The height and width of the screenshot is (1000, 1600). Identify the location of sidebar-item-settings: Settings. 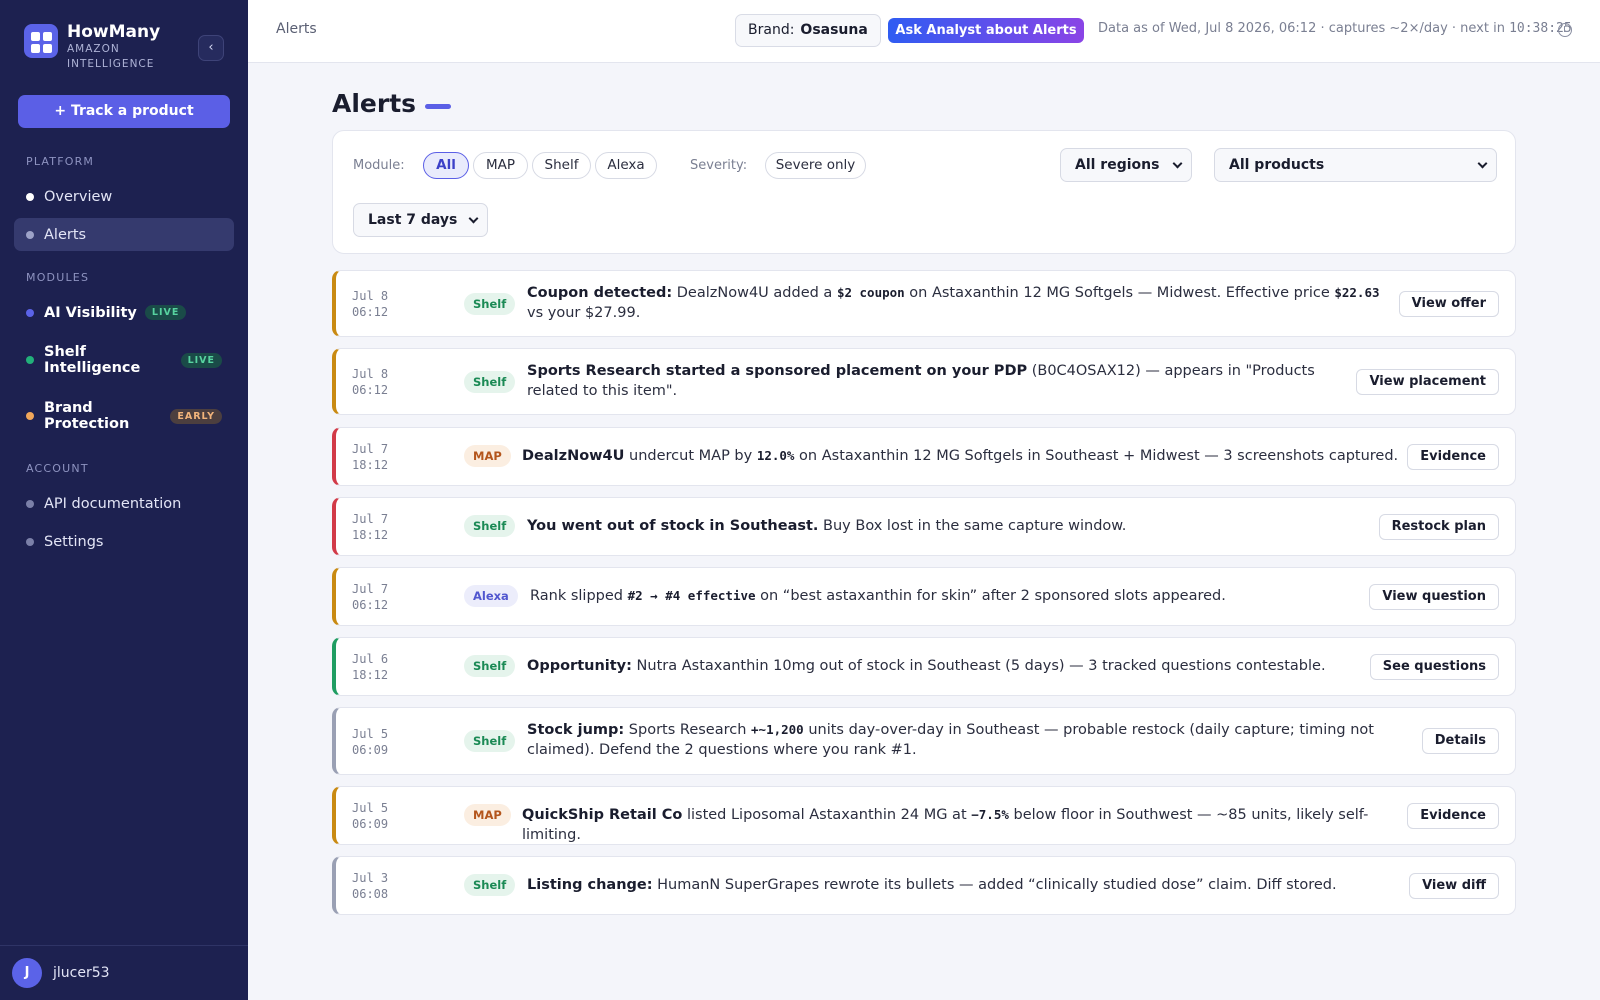
(124, 541).